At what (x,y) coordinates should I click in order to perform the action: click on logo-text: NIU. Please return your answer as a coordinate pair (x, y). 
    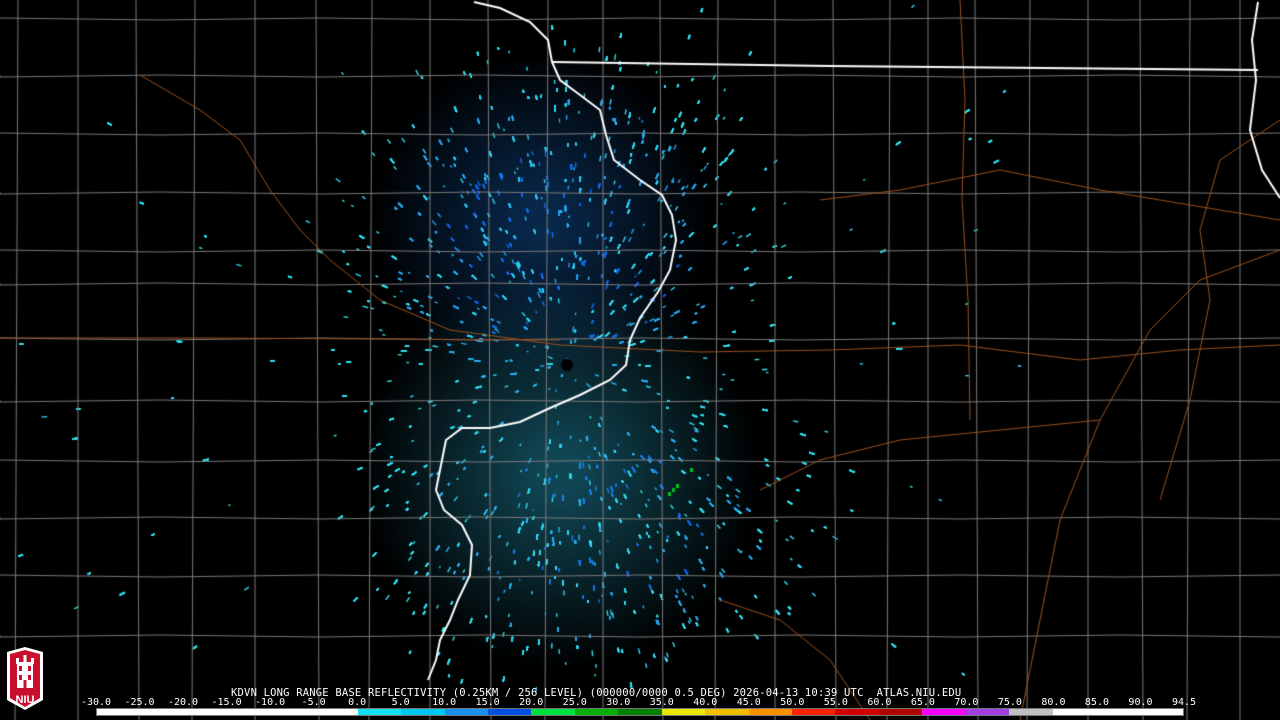
    Looking at the image, I should click on (25, 700).